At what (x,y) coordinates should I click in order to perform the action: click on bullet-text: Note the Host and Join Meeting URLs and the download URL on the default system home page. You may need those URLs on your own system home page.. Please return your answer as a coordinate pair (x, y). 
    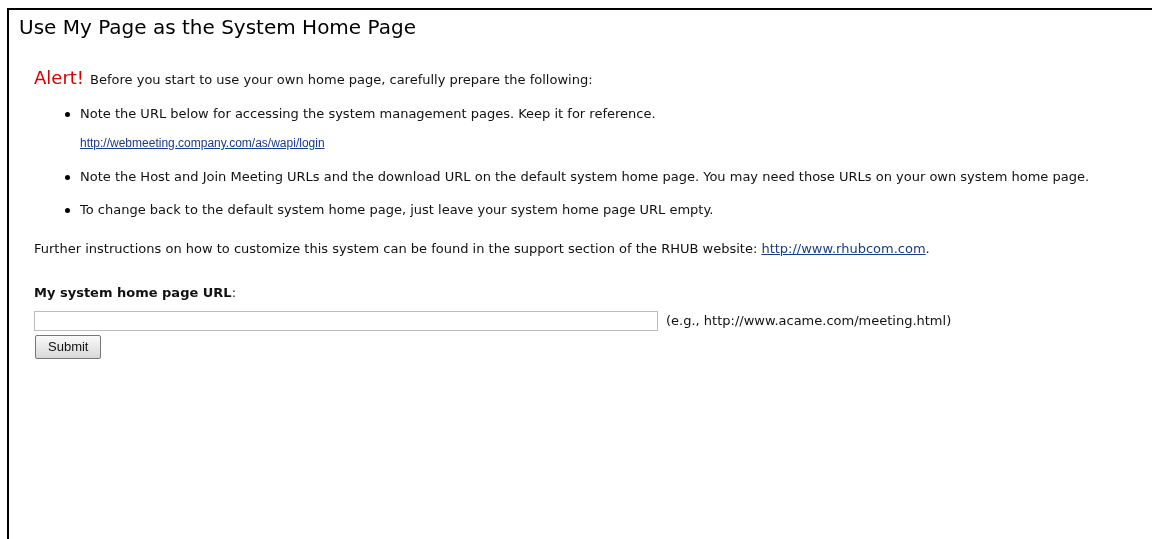
    Looking at the image, I should click on (585, 176).